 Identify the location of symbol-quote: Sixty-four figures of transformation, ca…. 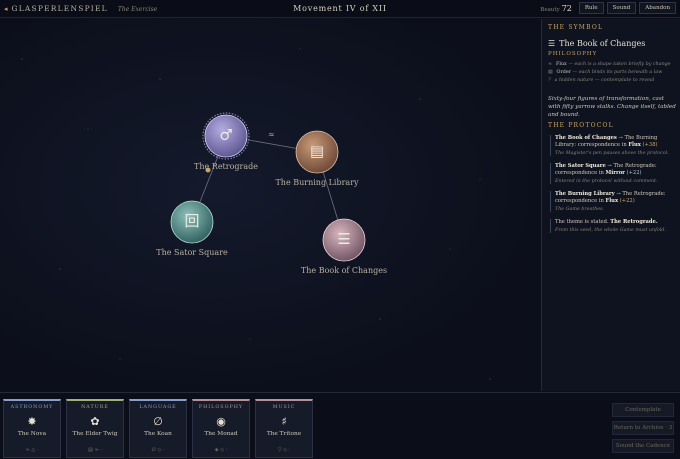
(612, 107).